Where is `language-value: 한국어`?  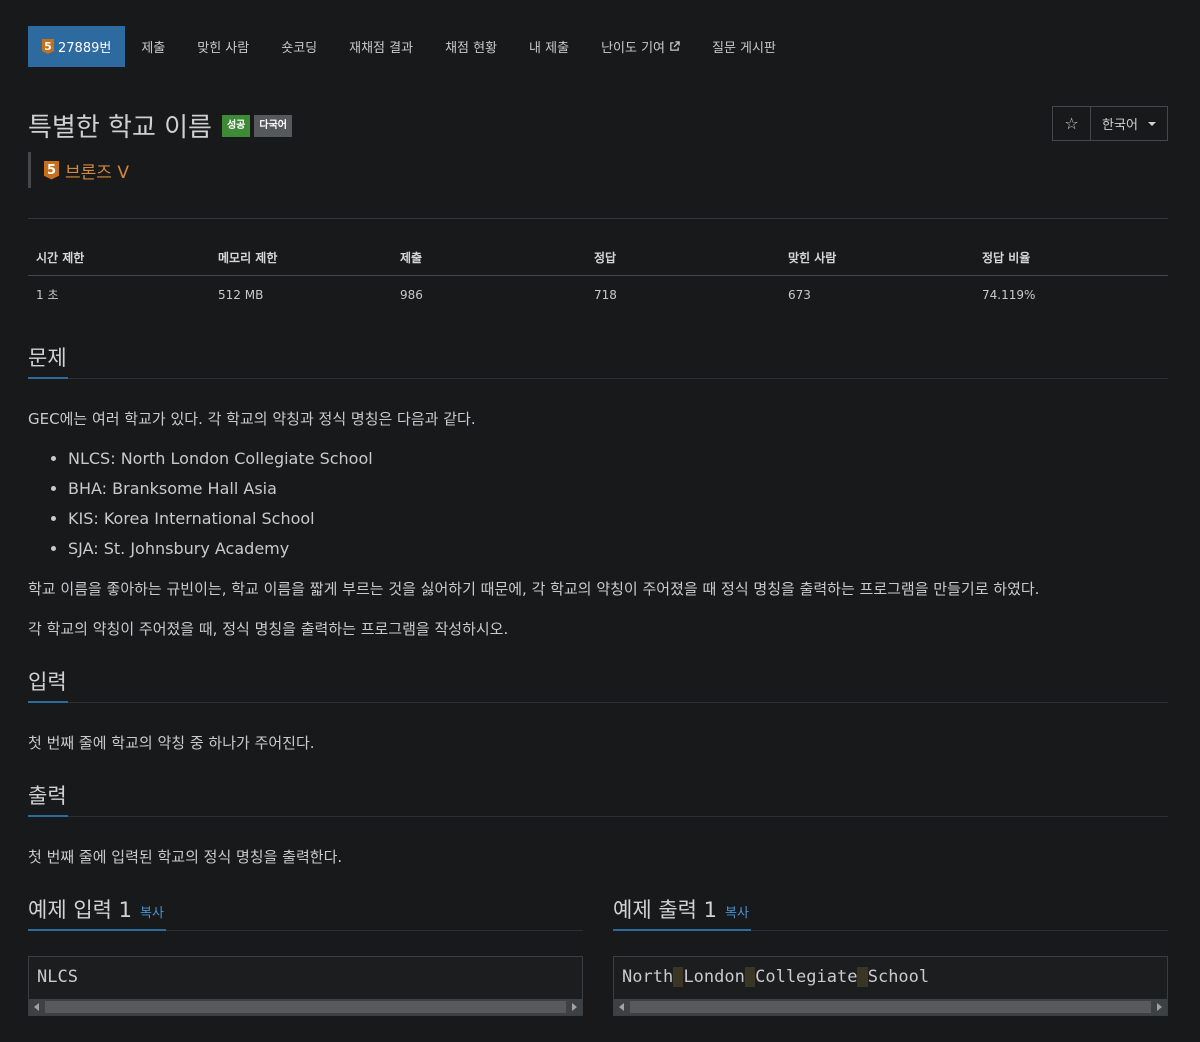
language-value: 한국어 is located at coordinates (1120, 125).